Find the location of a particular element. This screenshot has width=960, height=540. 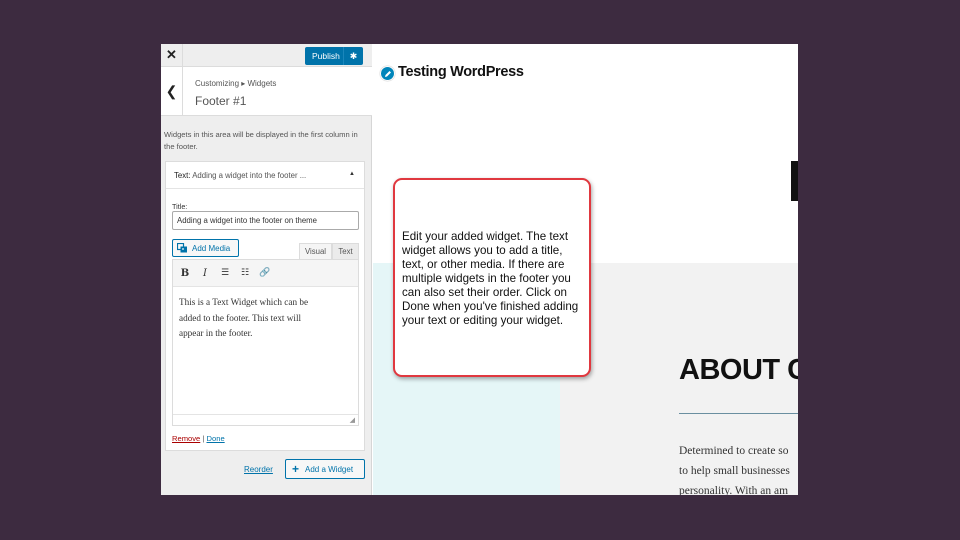

about-heading: ABOUT C is located at coordinates (738, 370).